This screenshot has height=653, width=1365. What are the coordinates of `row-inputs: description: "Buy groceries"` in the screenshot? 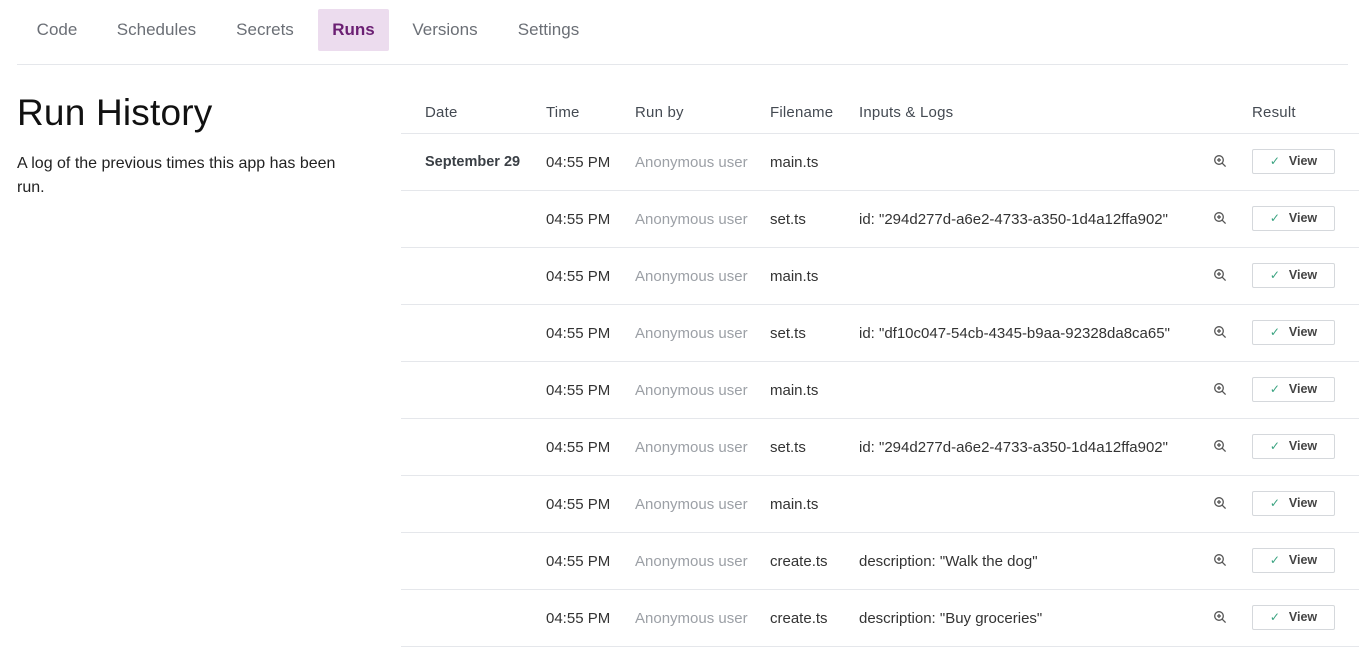 It's located at (951, 618).